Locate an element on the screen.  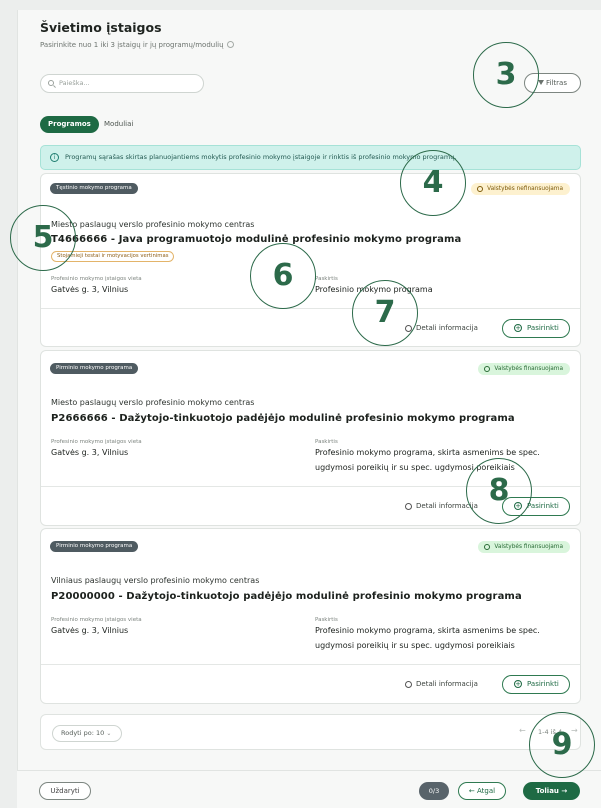
filter-label: Filtras is located at coordinates (556, 83).